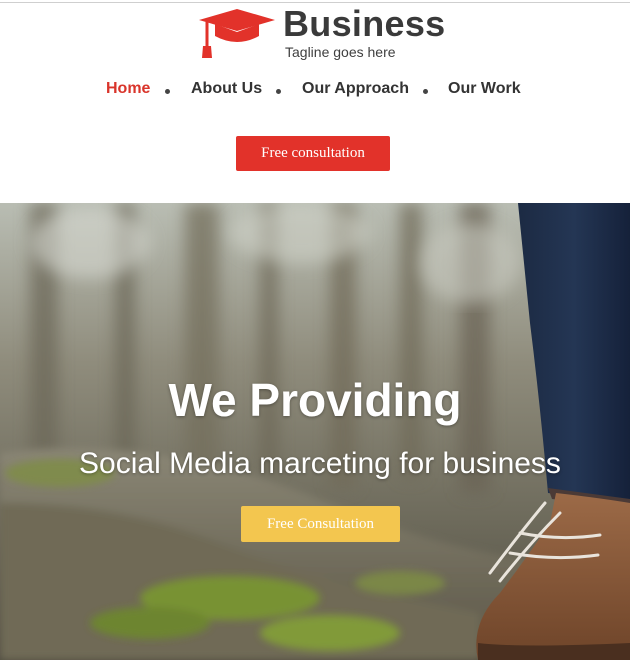 The image size is (630, 660). I want to click on site-logo: Business Tagline goes here, so click(322, 33).